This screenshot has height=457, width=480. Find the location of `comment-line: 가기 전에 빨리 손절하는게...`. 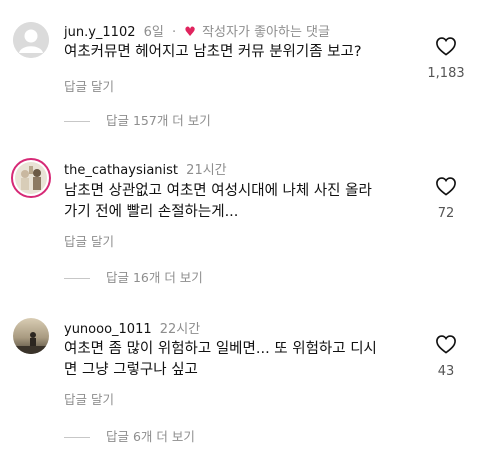

comment-line: 가기 전에 빨리 손절하는게... is located at coordinates (151, 212).